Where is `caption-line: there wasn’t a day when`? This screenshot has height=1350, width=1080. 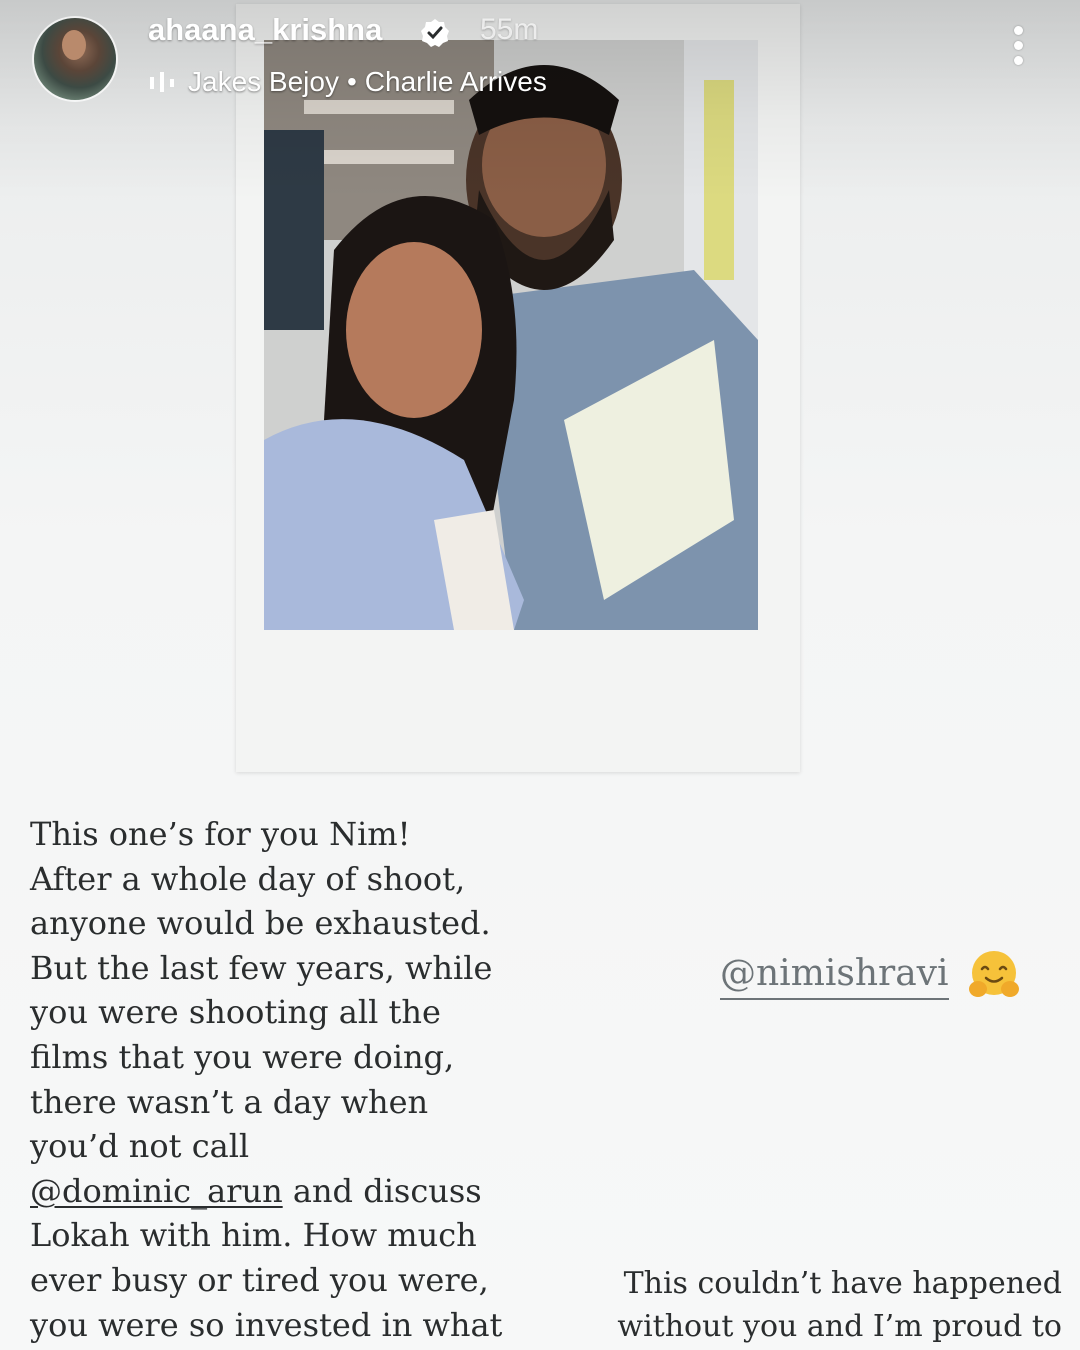
caption-line: there wasn’t a day when is located at coordinates (229, 1101).